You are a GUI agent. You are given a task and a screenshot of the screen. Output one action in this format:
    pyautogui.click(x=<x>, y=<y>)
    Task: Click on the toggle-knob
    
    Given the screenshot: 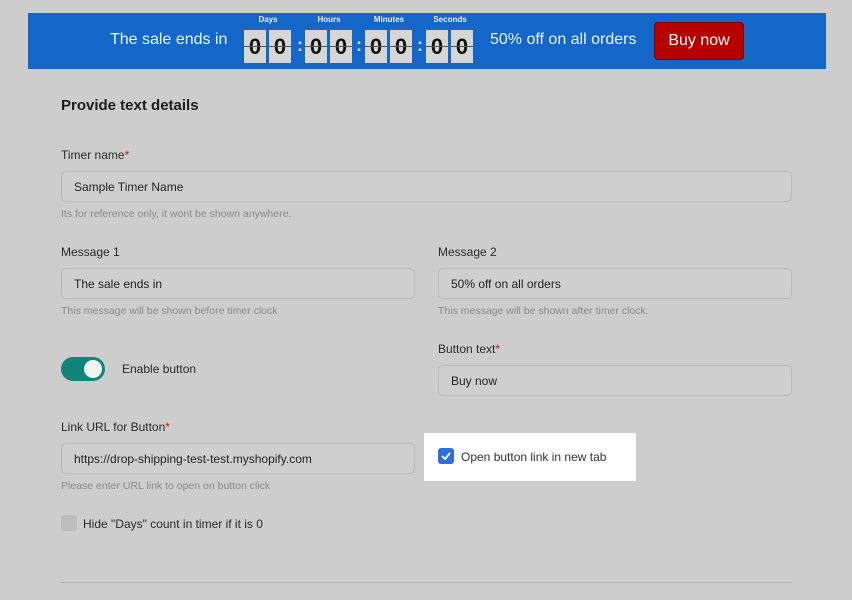 What is the action you would take?
    pyautogui.click(x=93, y=369)
    